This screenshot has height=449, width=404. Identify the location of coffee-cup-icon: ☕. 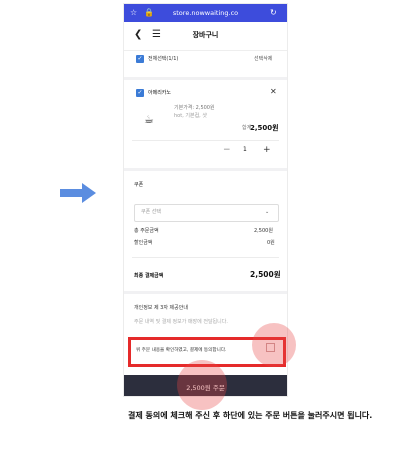
(149, 119).